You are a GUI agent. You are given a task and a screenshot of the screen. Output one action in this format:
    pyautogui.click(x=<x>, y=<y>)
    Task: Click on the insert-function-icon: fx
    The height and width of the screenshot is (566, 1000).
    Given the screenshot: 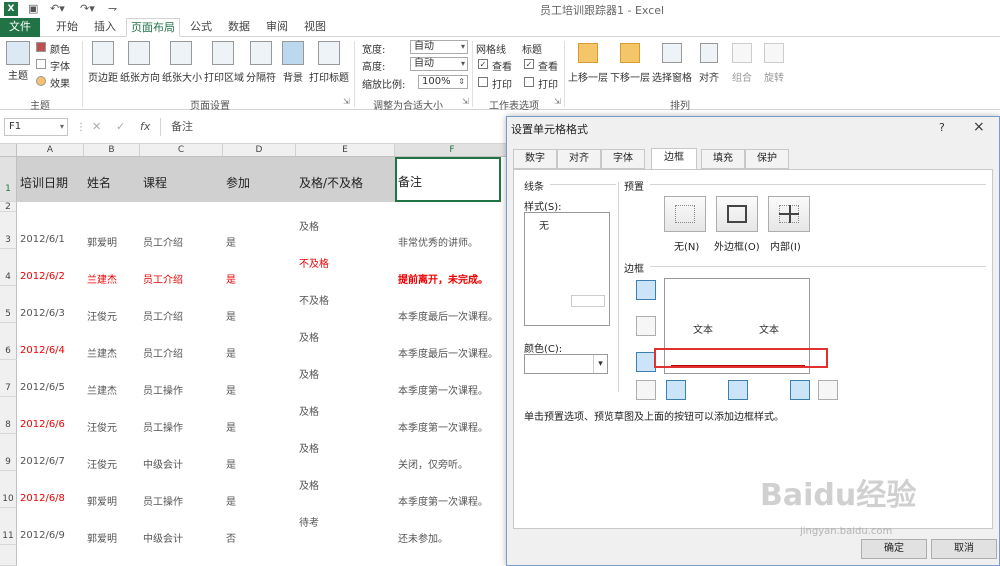 What is the action you would take?
    pyautogui.click(x=145, y=126)
    